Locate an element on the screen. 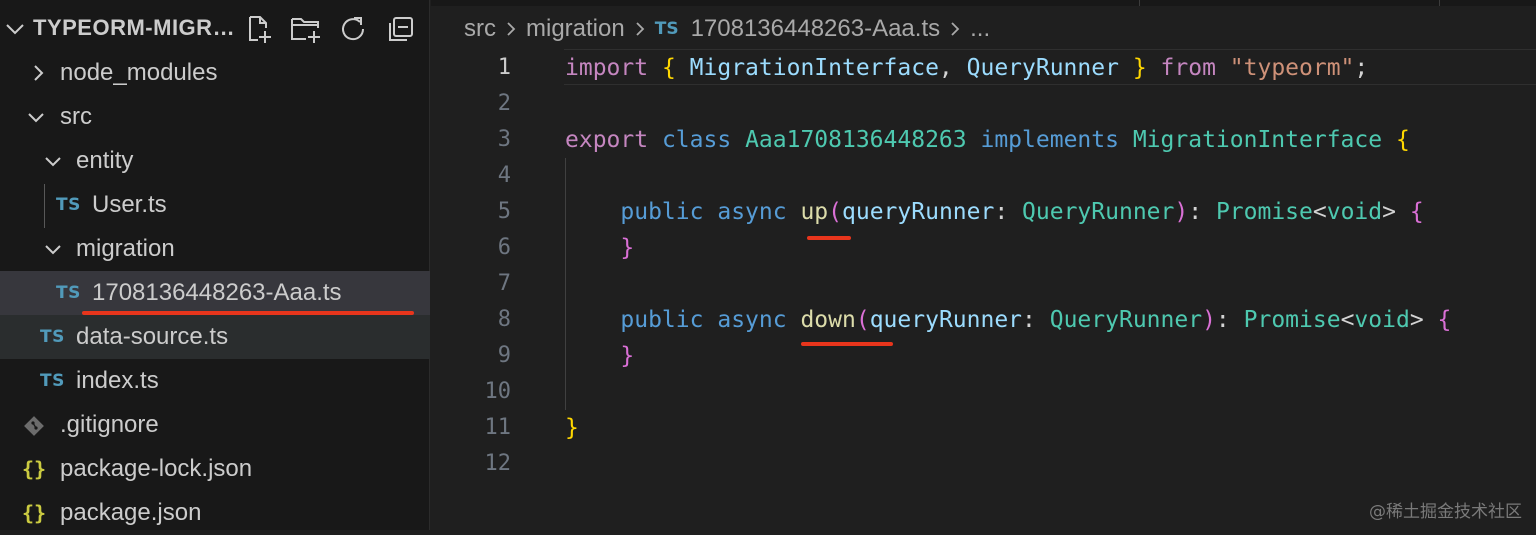 This screenshot has height=535, width=1536. tree-item-migration: migration is located at coordinates (215, 249).